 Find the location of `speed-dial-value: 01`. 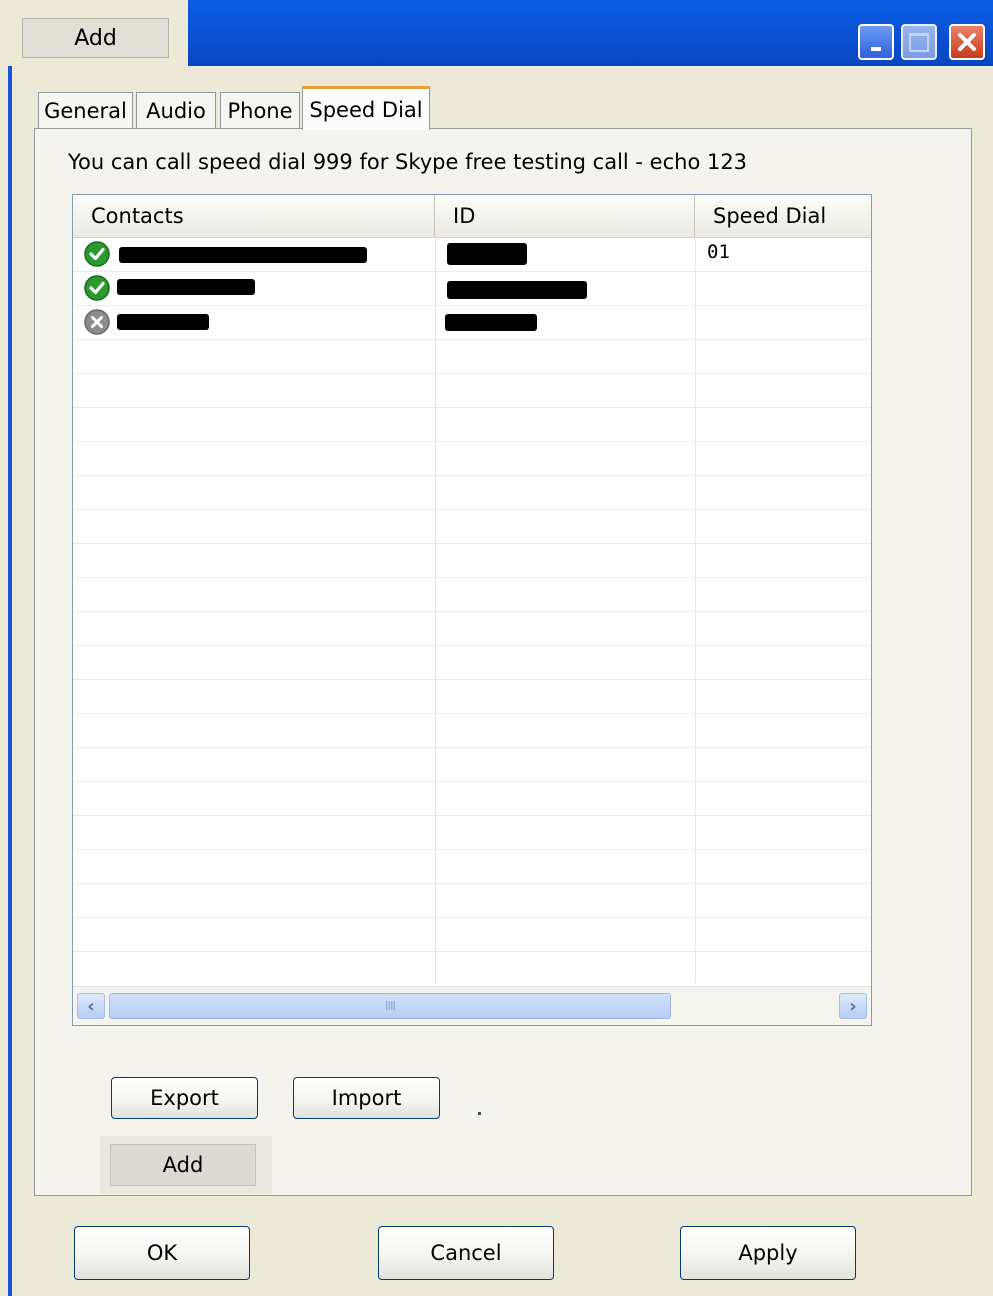

speed-dial-value: 01 is located at coordinates (718, 252).